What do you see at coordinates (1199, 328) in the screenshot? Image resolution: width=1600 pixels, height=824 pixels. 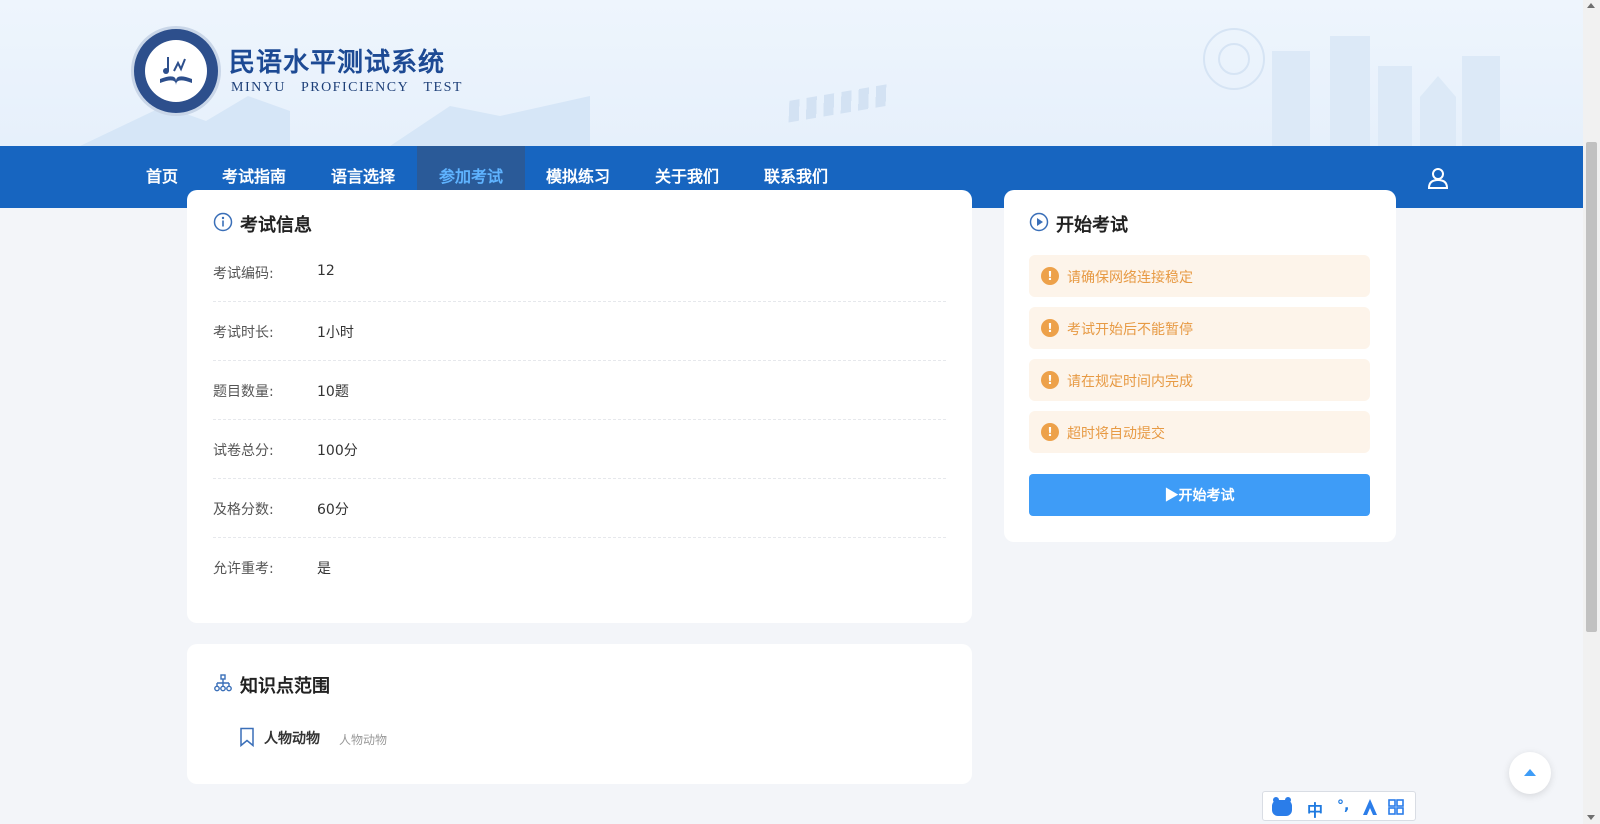 I see `notice-item: ! 考试开始后不能暂停` at bounding box center [1199, 328].